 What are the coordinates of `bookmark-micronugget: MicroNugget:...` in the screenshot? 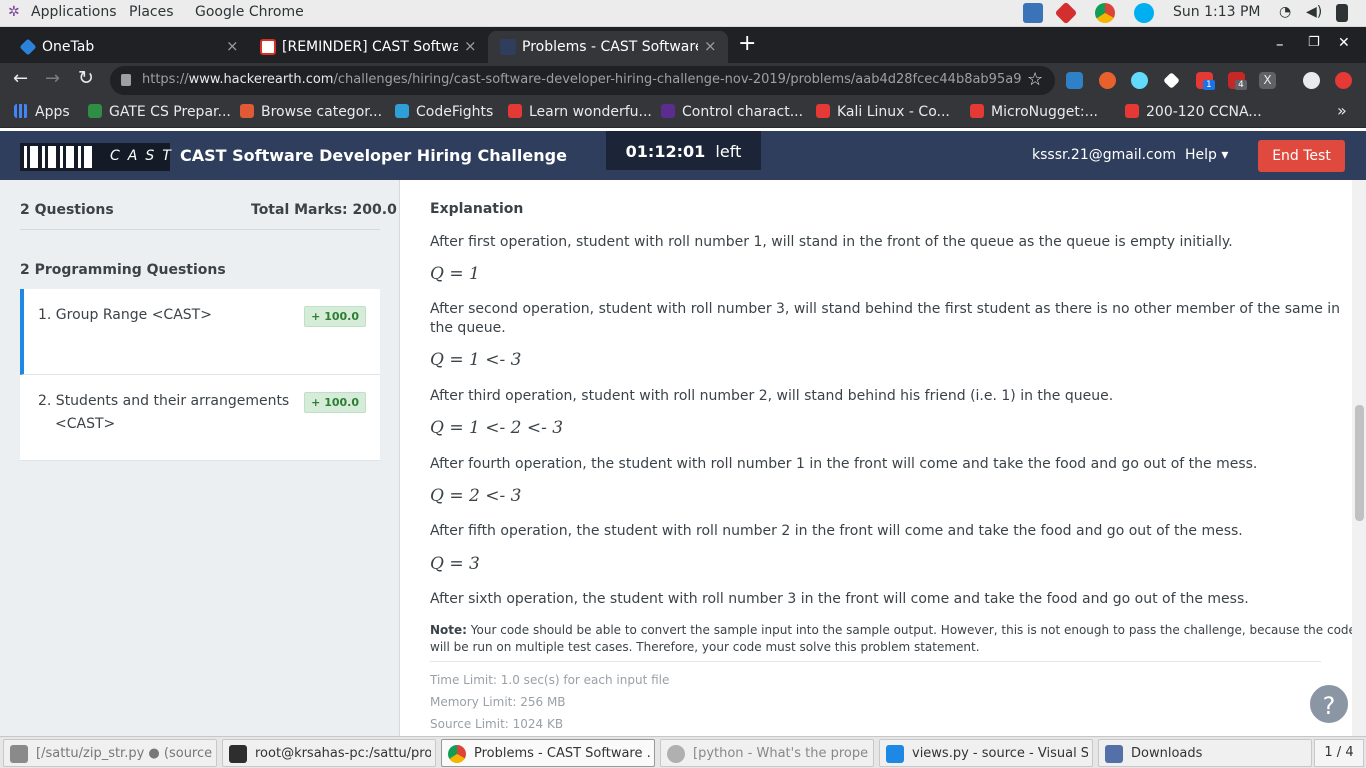 It's located at (1034, 112).